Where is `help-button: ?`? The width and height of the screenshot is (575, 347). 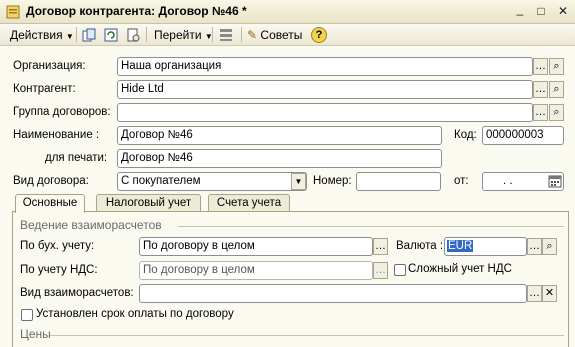 help-button: ? is located at coordinates (319, 35).